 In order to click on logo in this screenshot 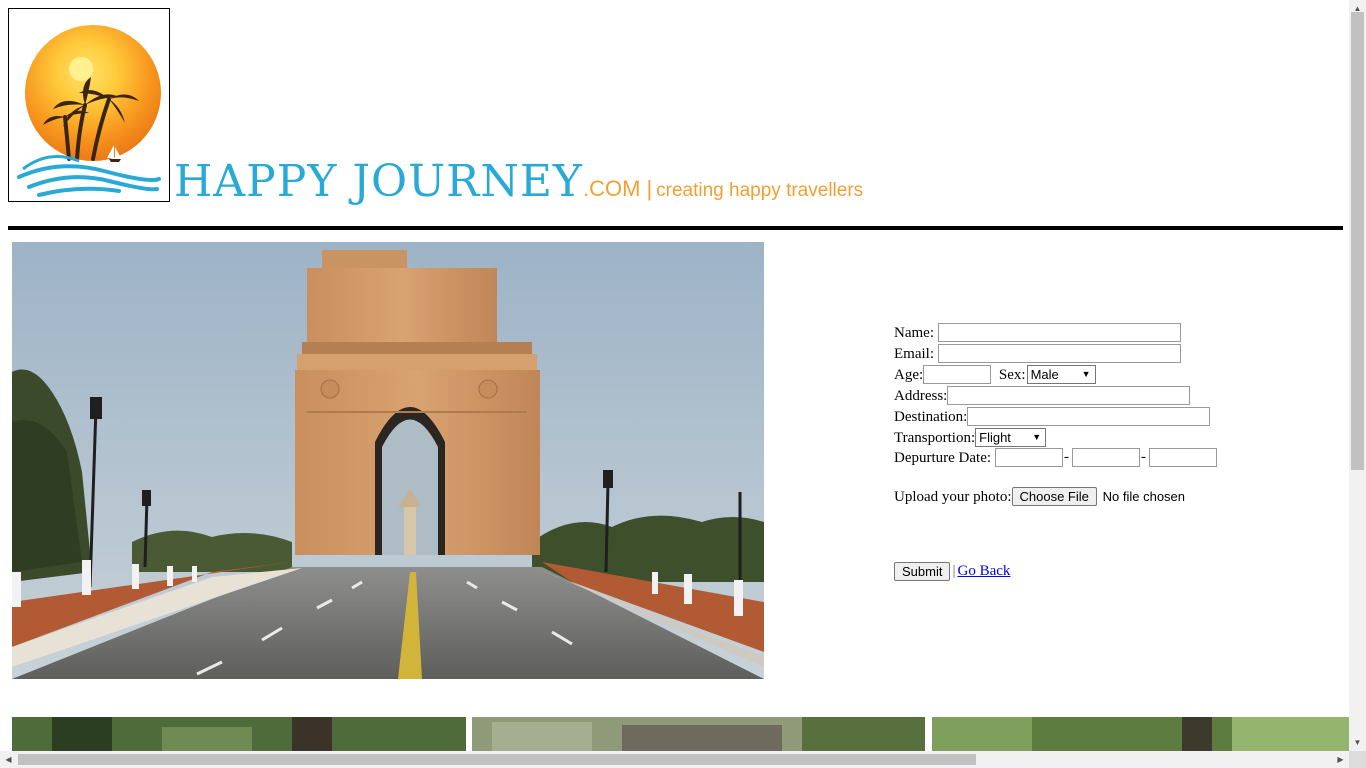, I will do `click(89, 105)`.